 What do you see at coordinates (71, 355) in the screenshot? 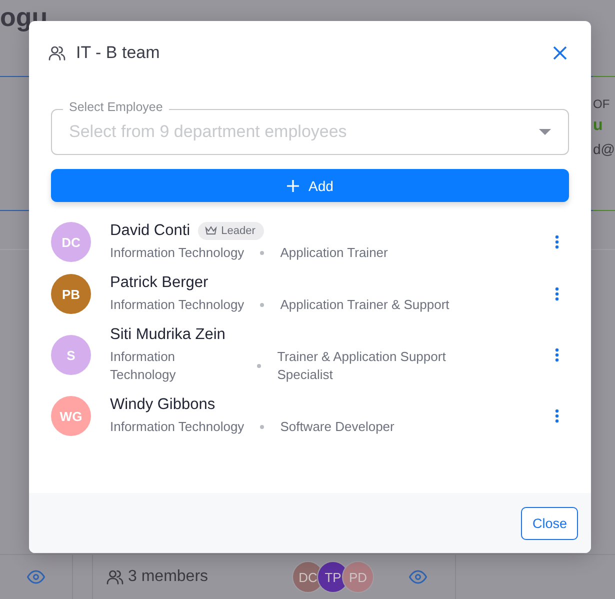
I see `member-avatar: S` at bounding box center [71, 355].